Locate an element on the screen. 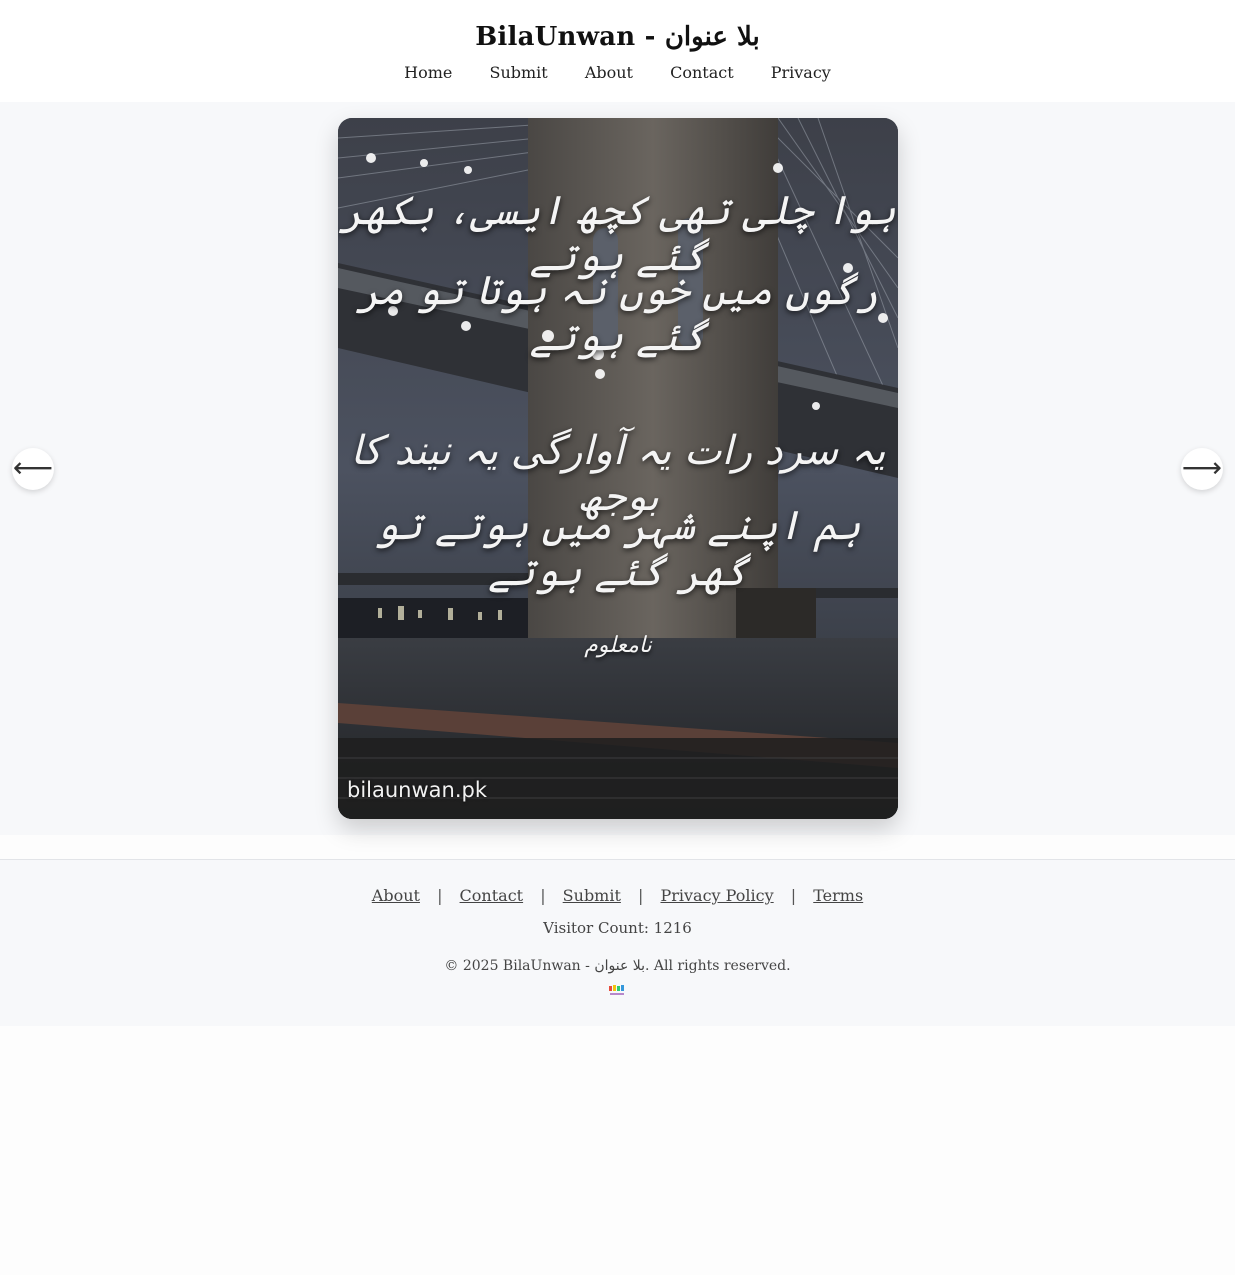 The width and height of the screenshot is (1235, 1275). footer-link-submit: Submit is located at coordinates (592, 895).